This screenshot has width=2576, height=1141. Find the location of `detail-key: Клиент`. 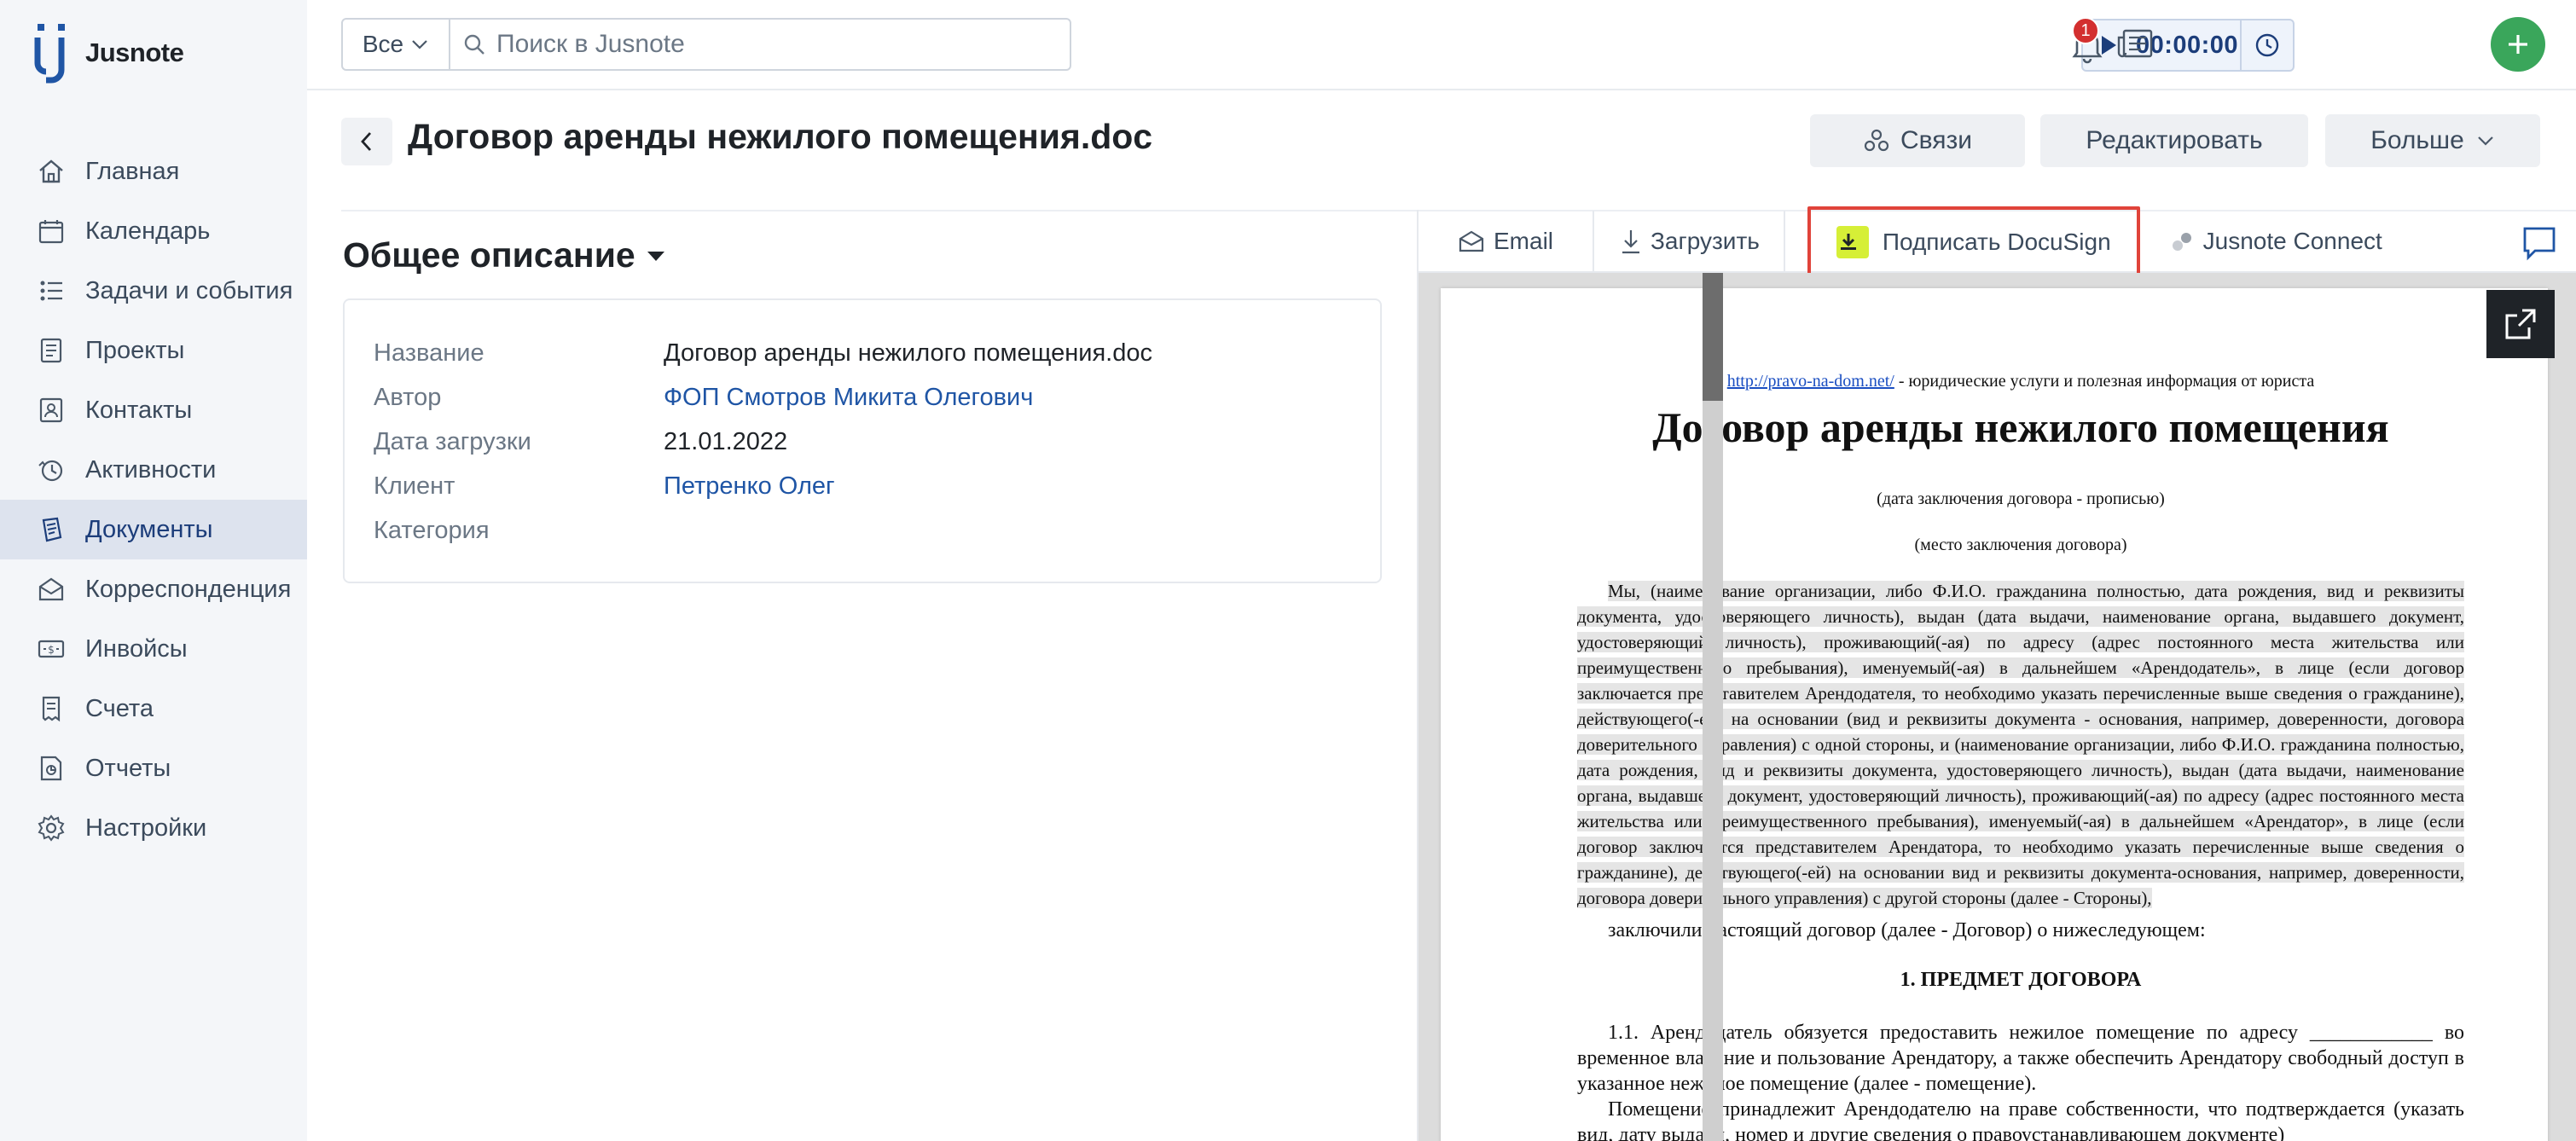

detail-key: Клиент is located at coordinates (414, 486).